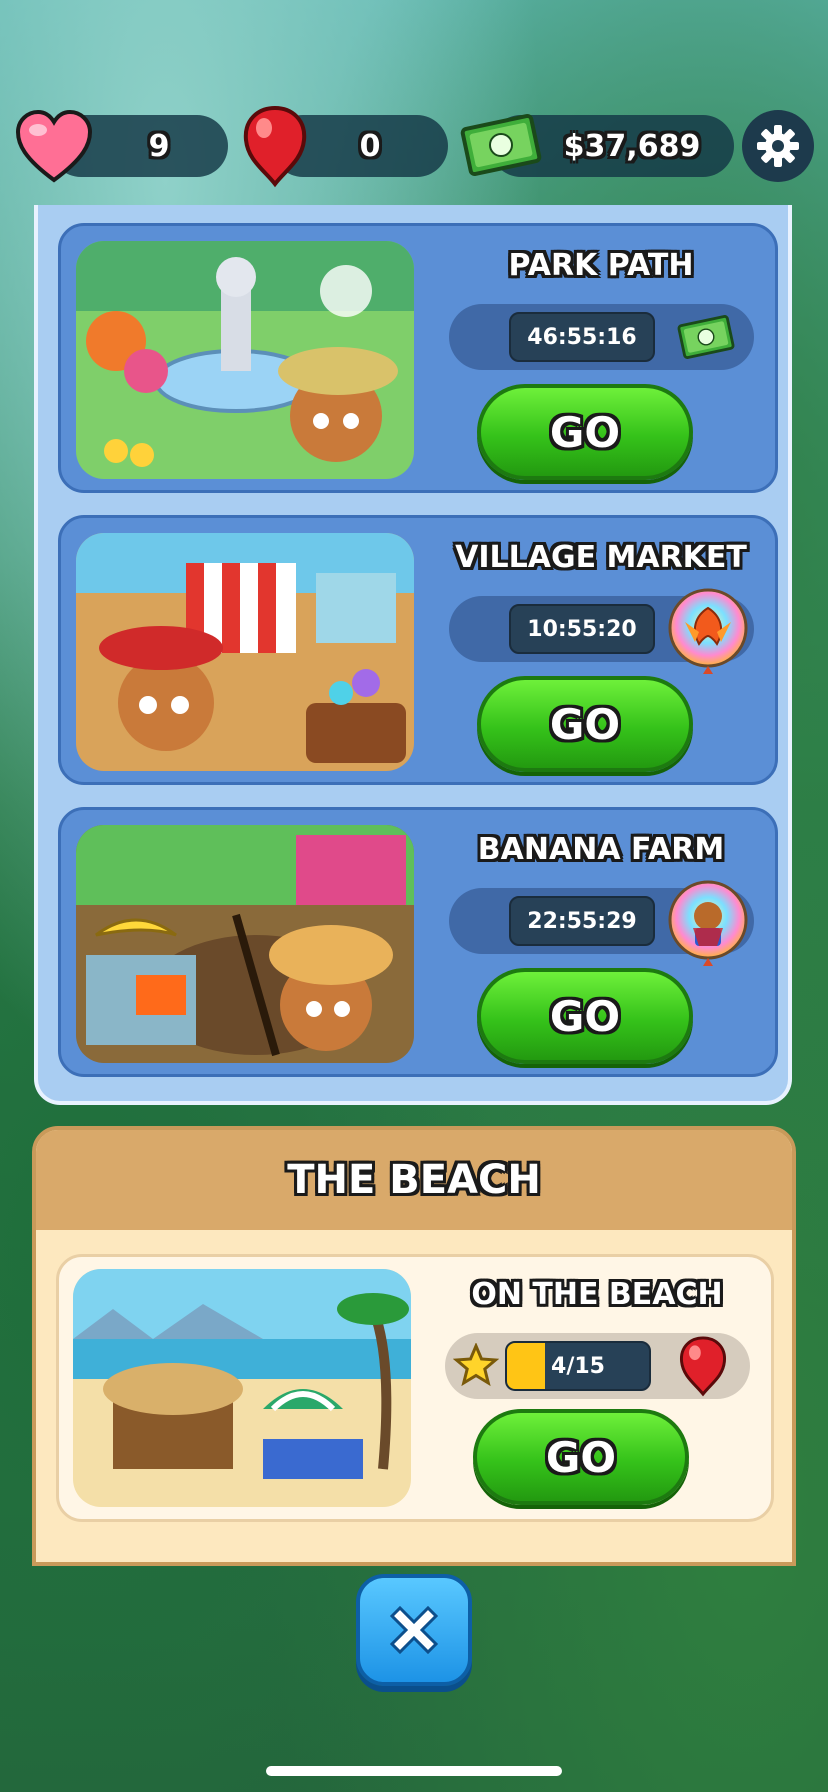  What do you see at coordinates (245, 652) in the screenshot?
I see `village-market-thumbnail` at bounding box center [245, 652].